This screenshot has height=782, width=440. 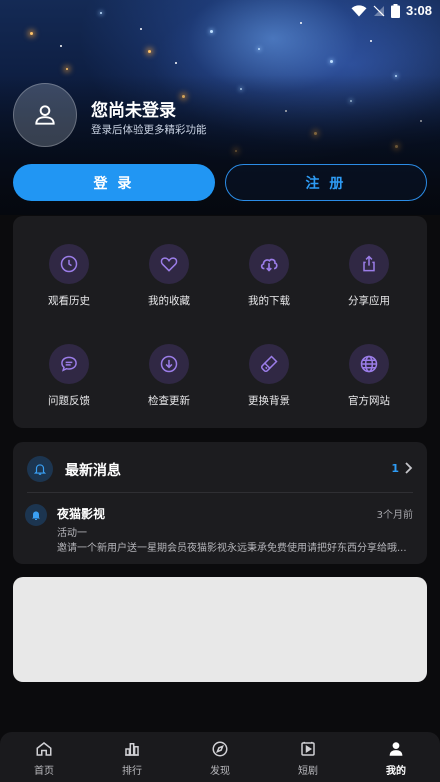 What do you see at coordinates (93, 471) in the screenshot?
I see `latest-news-title: 最新消息` at bounding box center [93, 471].